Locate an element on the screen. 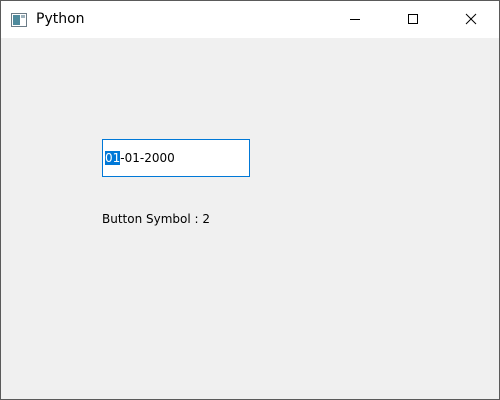 This screenshot has height=400, width=500. close-icon is located at coordinates (471, 19).